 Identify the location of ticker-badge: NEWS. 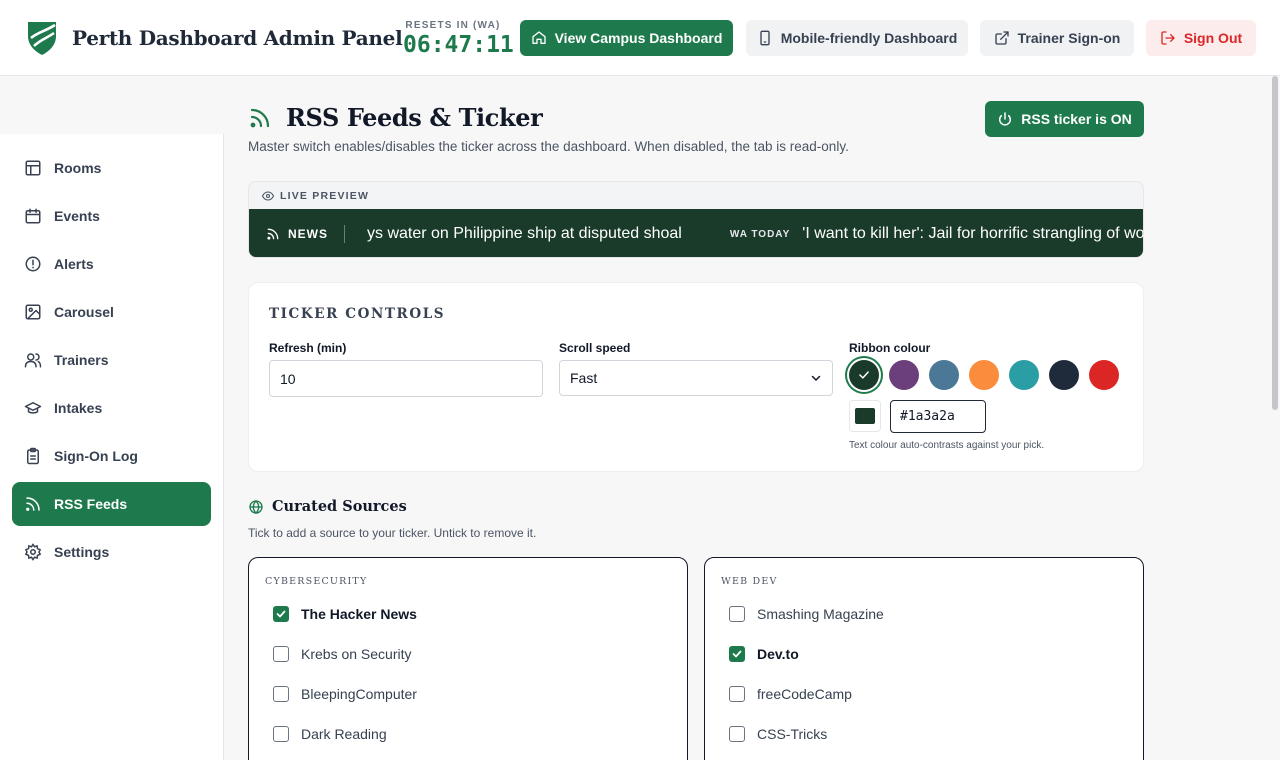
(297, 233).